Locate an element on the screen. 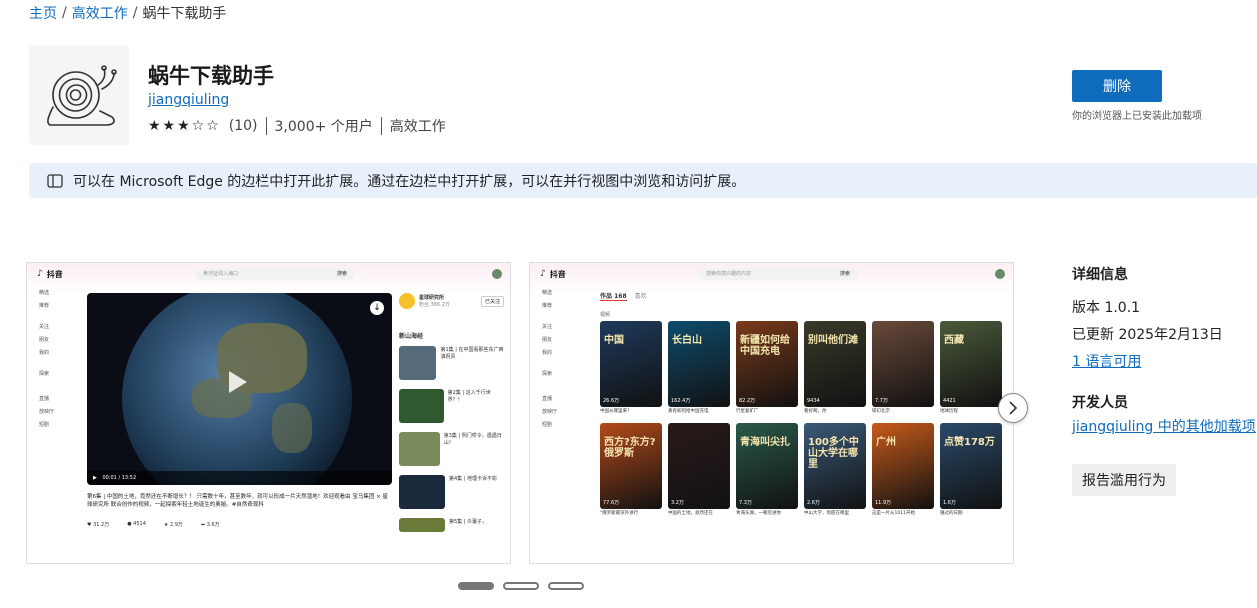 Image resolution: width=1257 pixels, height=608 pixels. download-icon: ↓ is located at coordinates (377, 308).